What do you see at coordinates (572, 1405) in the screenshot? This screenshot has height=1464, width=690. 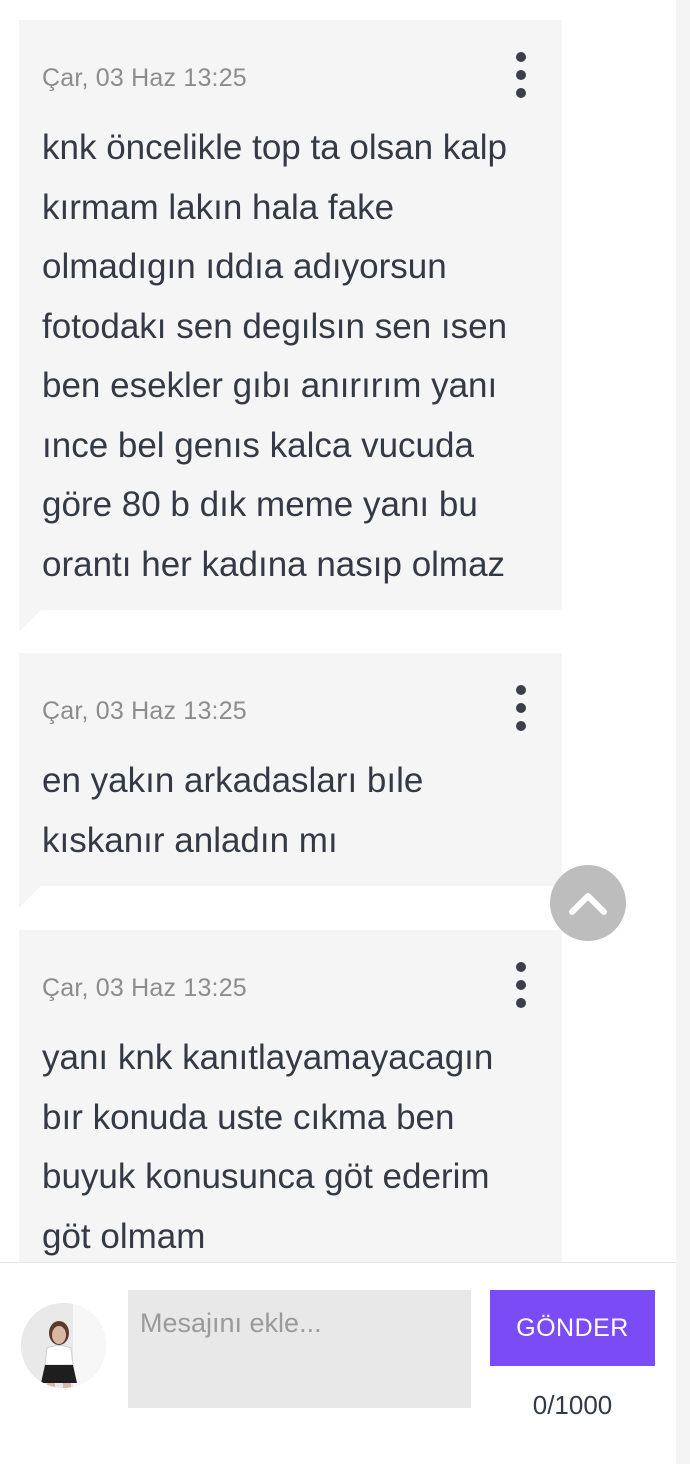 I see `character-counter: 0/1000` at bounding box center [572, 1405].